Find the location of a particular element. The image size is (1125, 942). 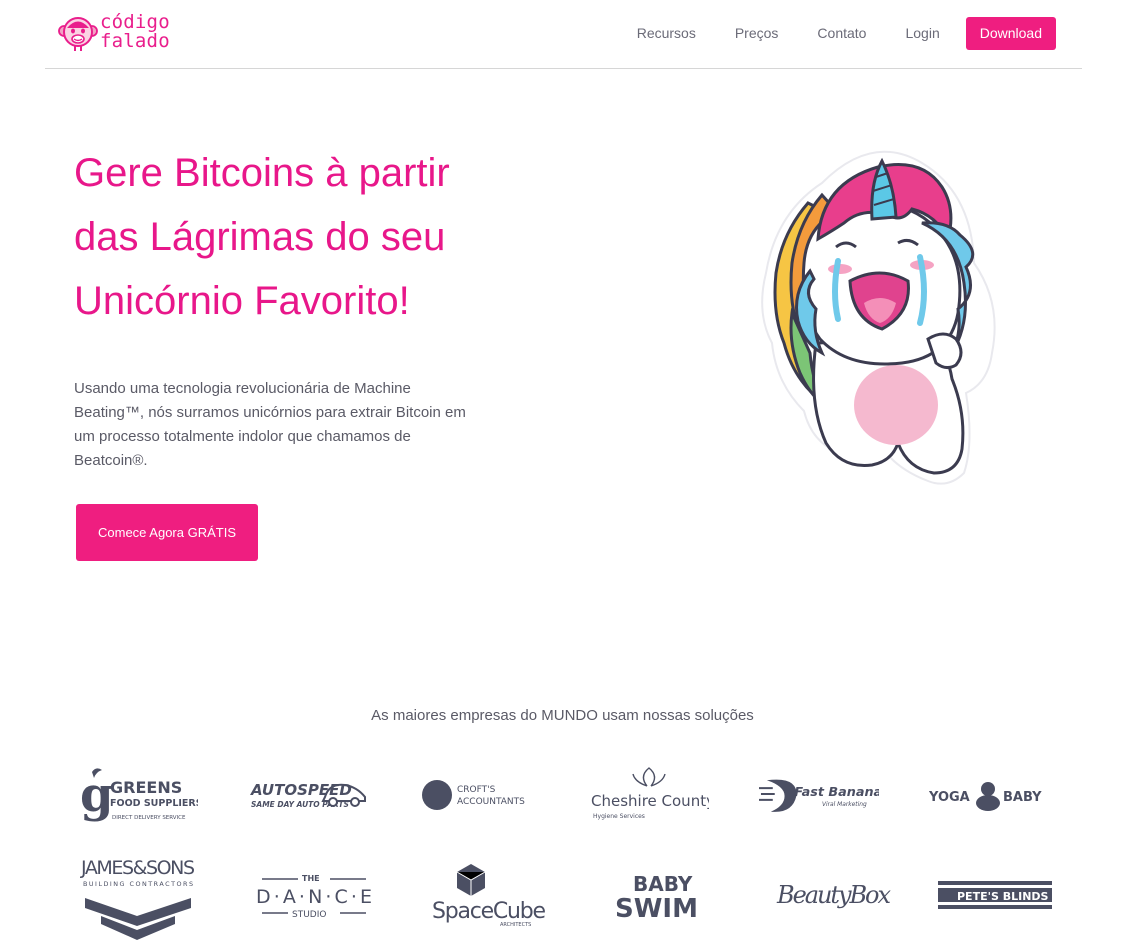

nav-link-login: Login is located at coordinates (922, 33).